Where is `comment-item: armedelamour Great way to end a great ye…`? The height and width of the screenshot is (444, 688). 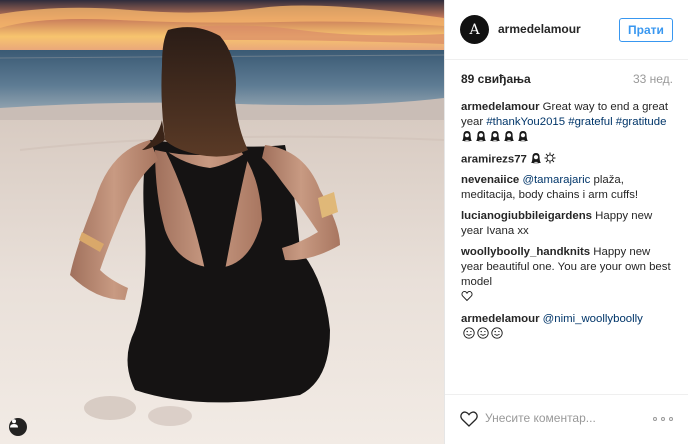
comment-item: armedelamour Great way to end a great ye… is located at coordinates (568, 123).